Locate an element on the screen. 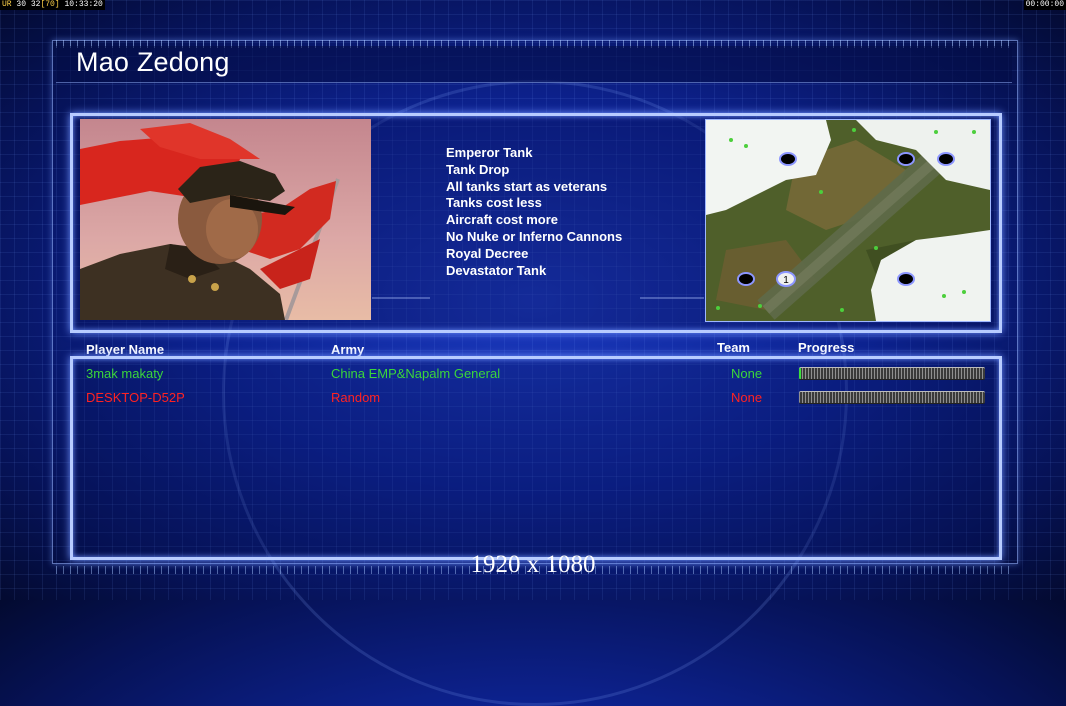  header-army: Army is located at coordinates (348, 349).